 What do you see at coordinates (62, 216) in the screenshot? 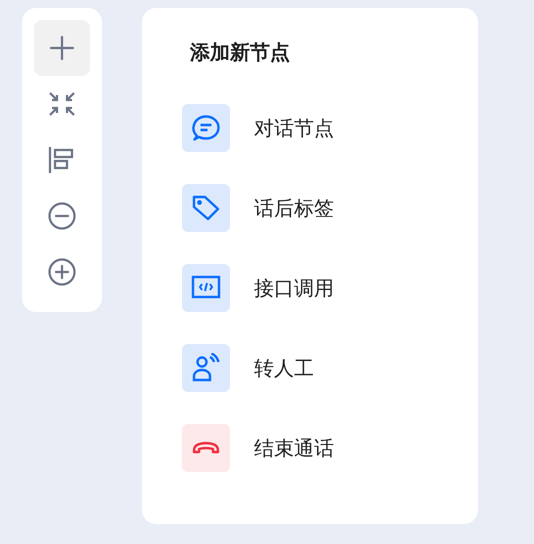
I see `zoom-out-icon` at bounding box center [62, 216].